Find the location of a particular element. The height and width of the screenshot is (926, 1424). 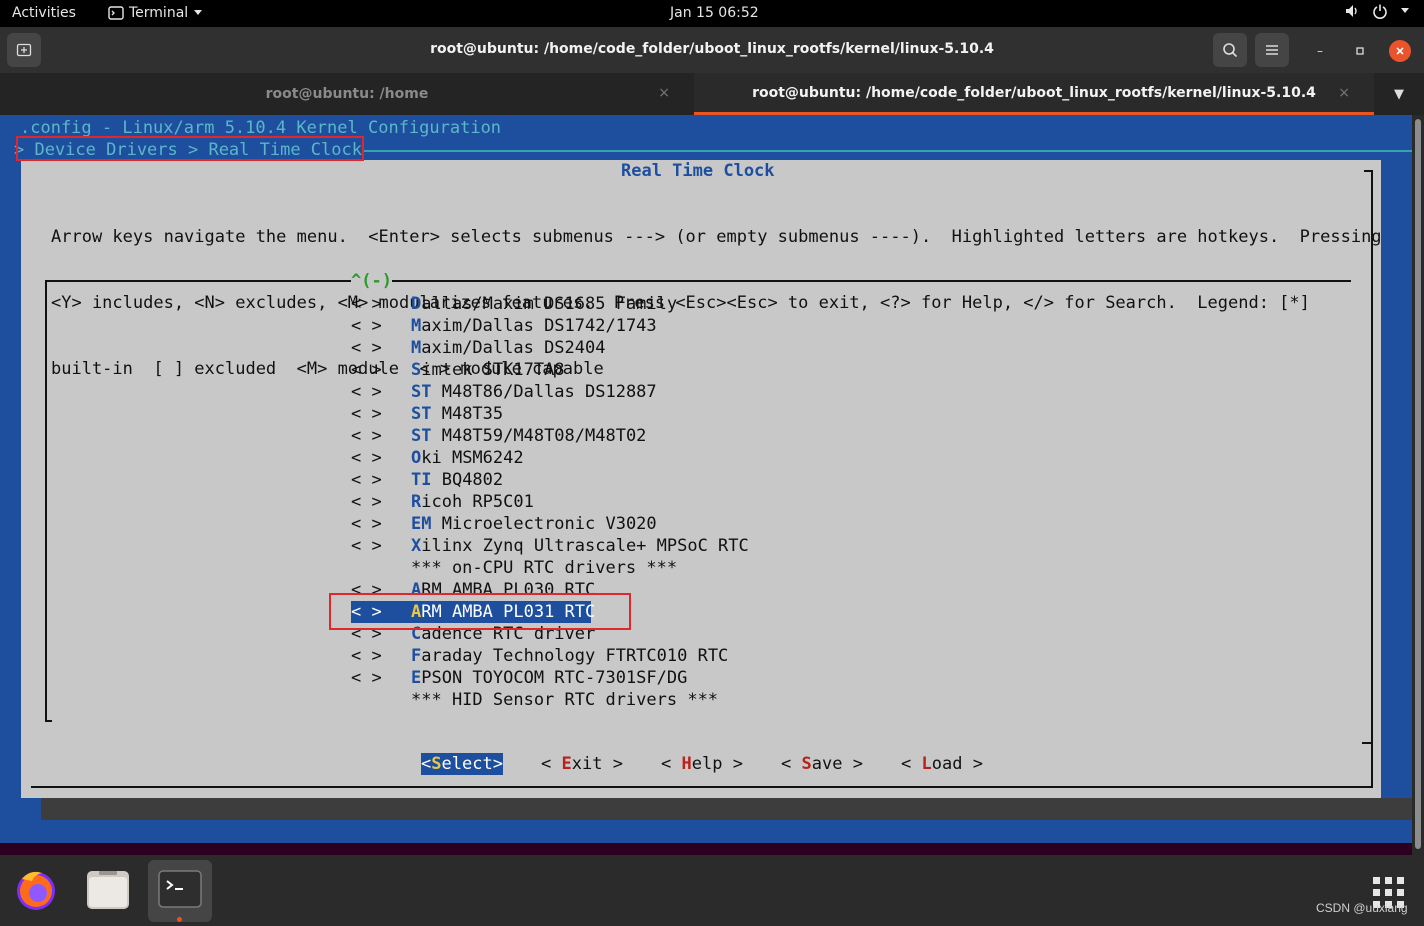

scrollbar-thumb is located at coordinates (1418, 484).